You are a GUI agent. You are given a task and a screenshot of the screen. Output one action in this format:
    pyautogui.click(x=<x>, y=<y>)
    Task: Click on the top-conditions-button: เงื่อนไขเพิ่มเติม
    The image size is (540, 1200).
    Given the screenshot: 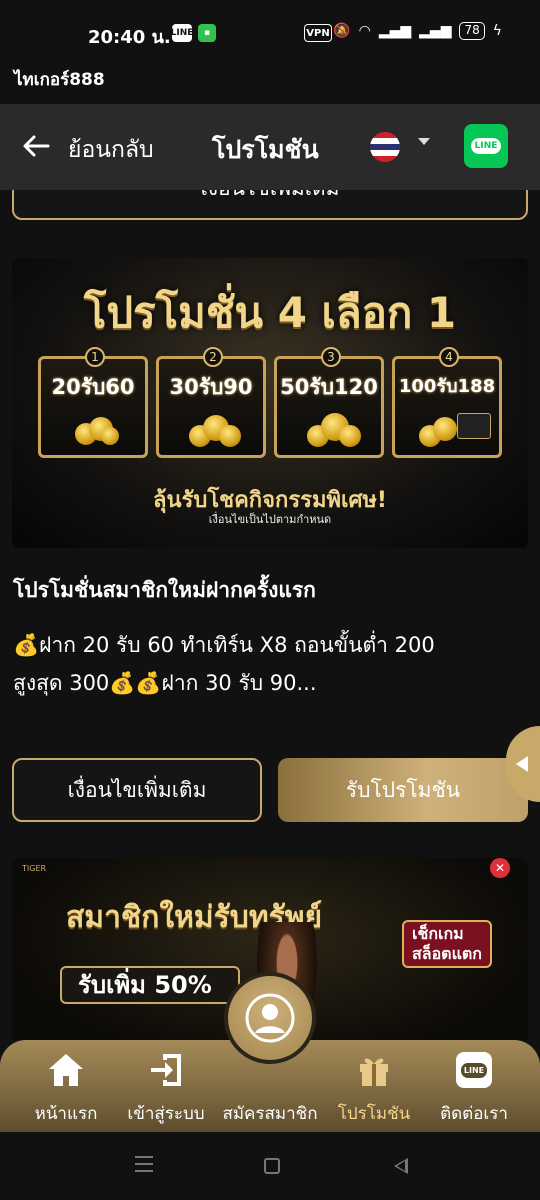 What is the action you would take?
    pyautogui.click(x=270, y=205)
    